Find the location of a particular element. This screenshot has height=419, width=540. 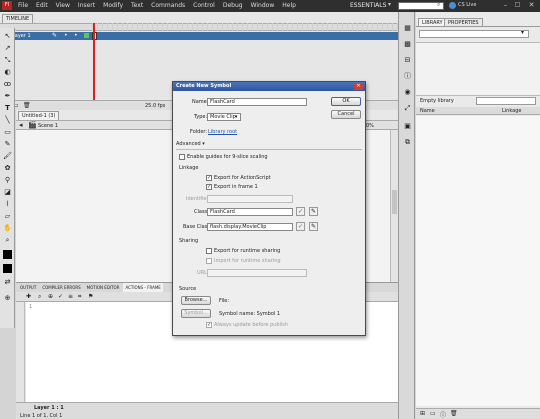

rectangle-tool-icon: ▭ is located at coordinates (7, 132).